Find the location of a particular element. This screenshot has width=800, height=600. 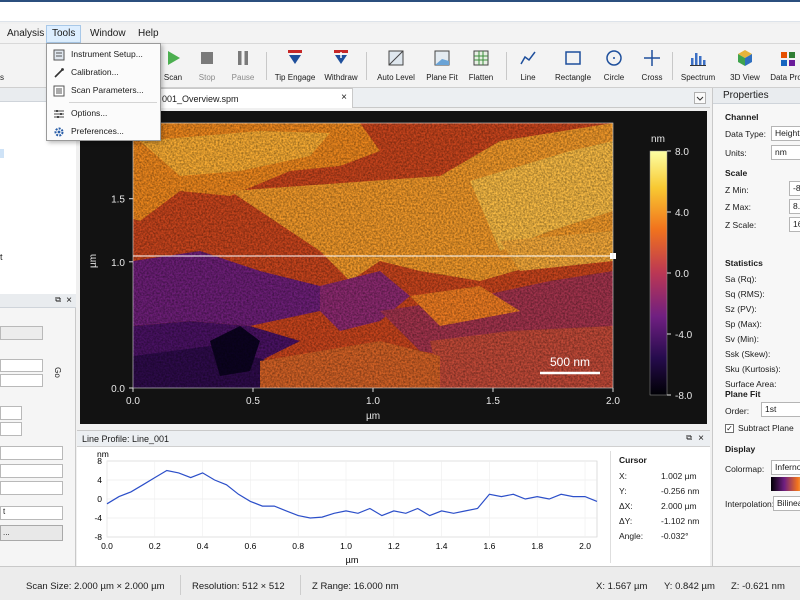

tip-engage-label: Tip Engage is located at coordinates (295, 77).